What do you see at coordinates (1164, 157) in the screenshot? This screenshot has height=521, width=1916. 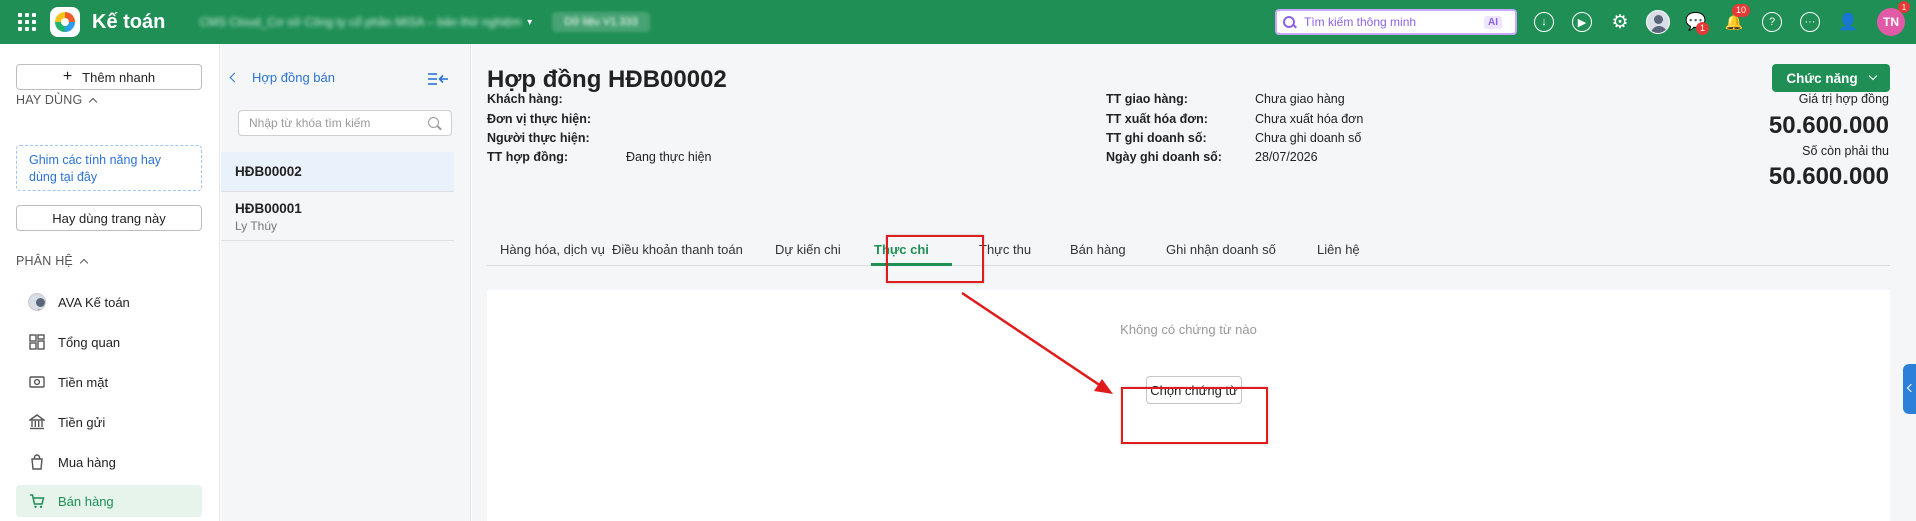 I see `revenue-date-label: Ngày ghi doanh số:` at bounding box center [1164, 157].